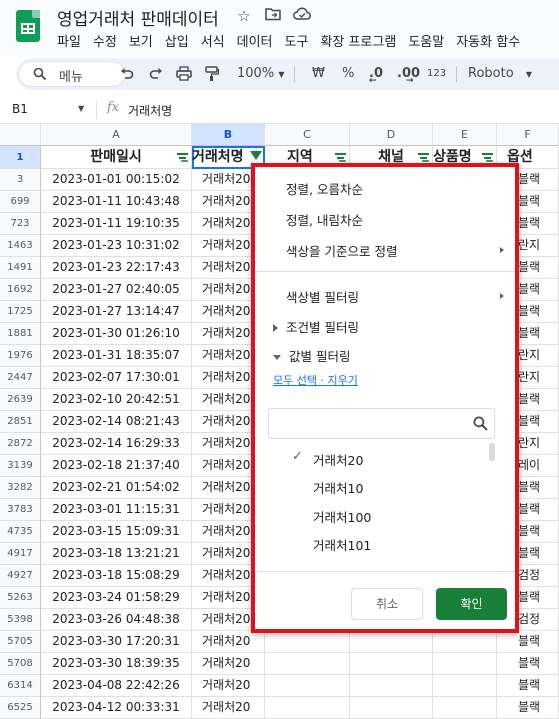  What do you see at coordinates (500, 74) in the screenshot?
I see `font-select: Roboto ▼` at bounding box center [500, 74].